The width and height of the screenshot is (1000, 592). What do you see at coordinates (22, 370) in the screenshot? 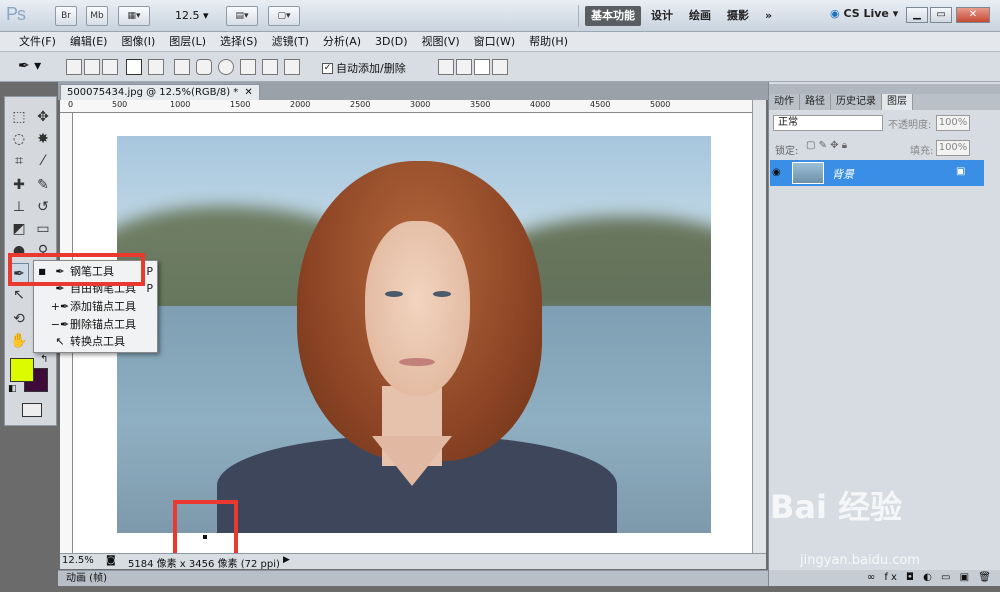
I see `foreground-color-swatch` at bounding box center [22, 370].